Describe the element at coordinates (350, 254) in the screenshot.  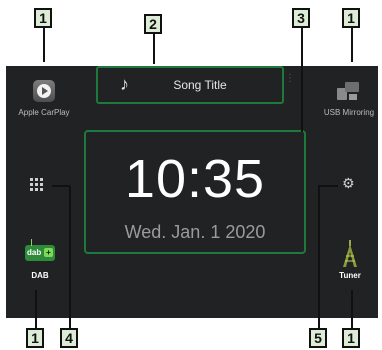
I see `antenna-tower-icon` at that location.